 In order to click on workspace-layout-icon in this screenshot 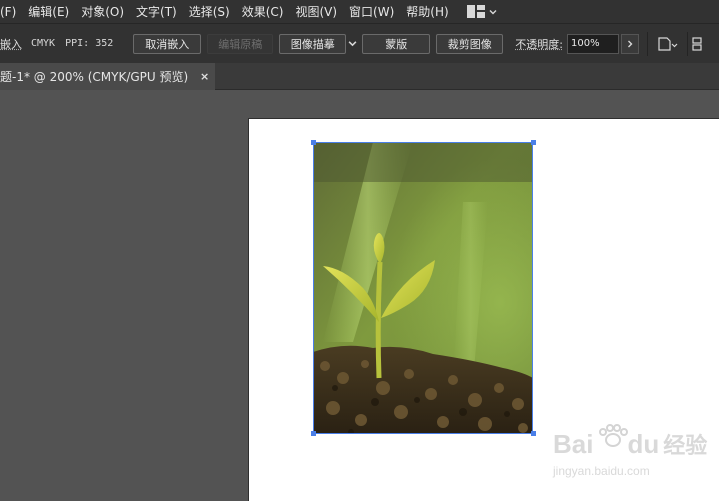, I will do `click(475, 11)`.